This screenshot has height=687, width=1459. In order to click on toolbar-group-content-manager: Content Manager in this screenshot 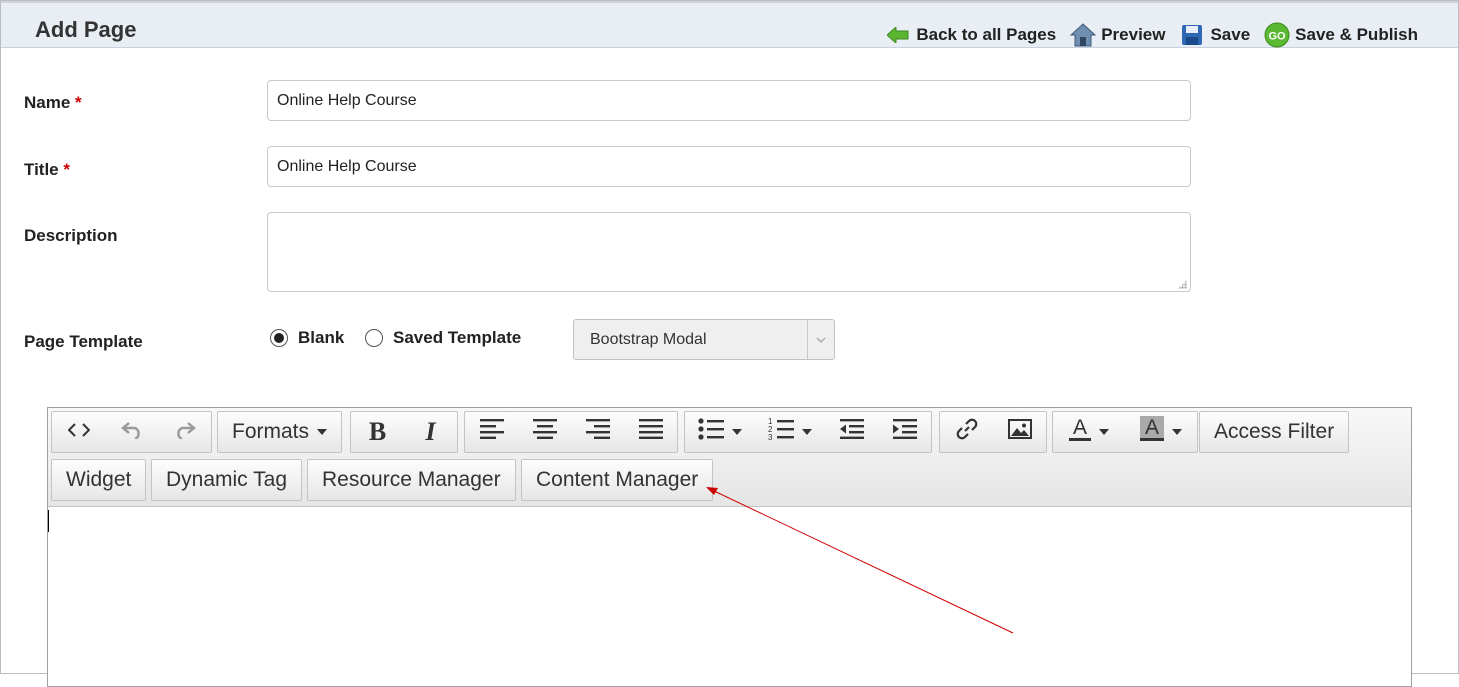, I will do `click(617, 480)`.